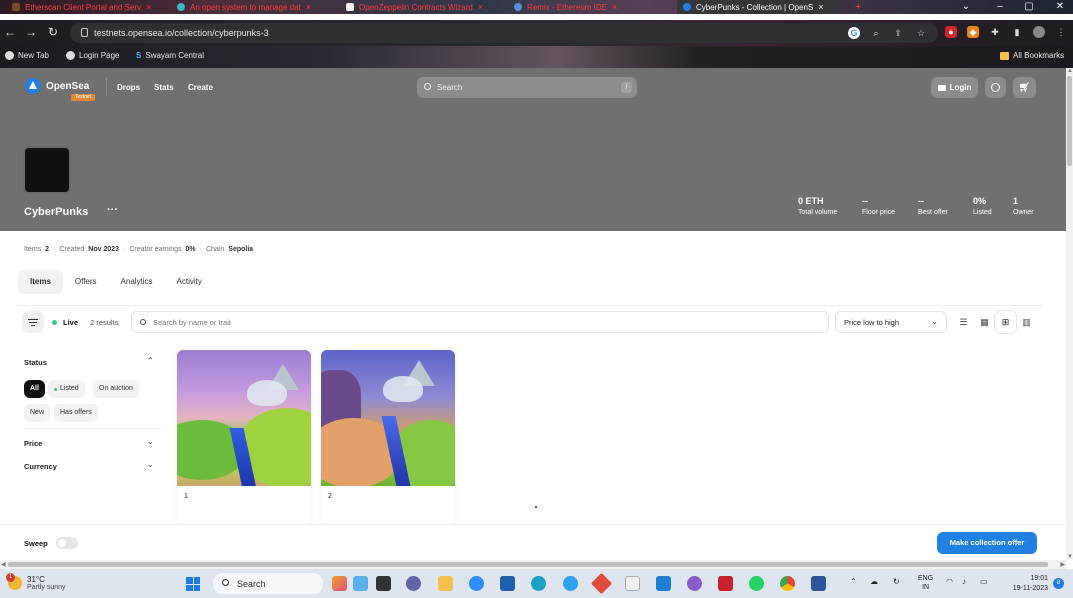  Describe the element at coordinates (268, 583) in the screenshot. I see `taskbar-search: Search` at that location.